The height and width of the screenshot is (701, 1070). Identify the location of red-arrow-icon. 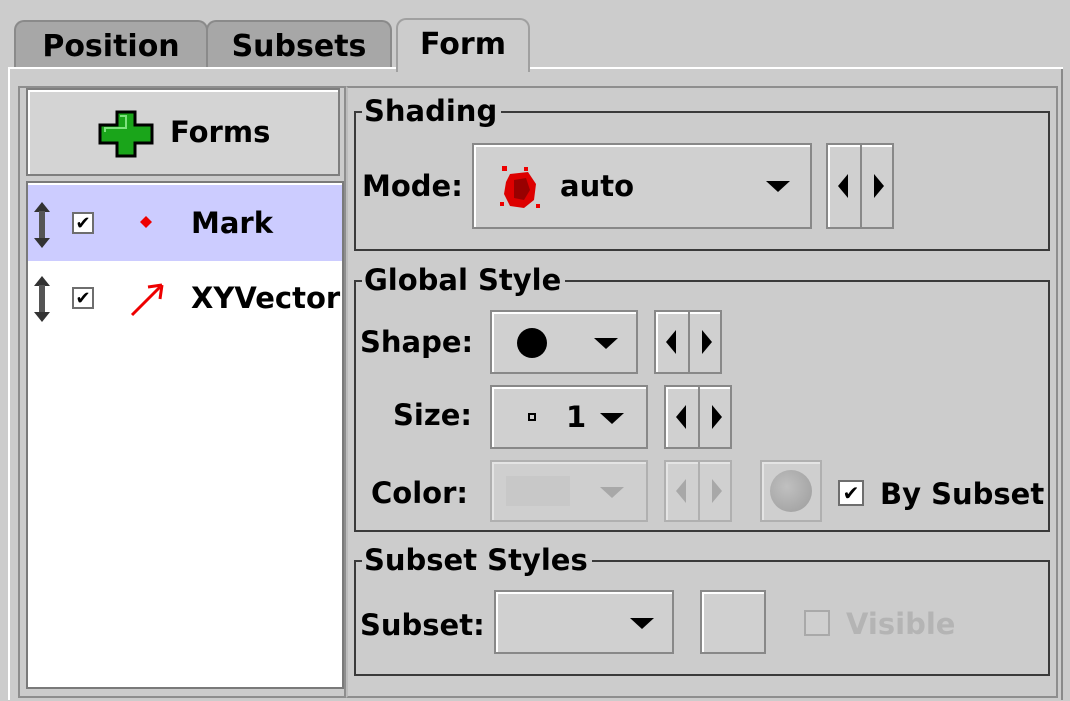
(147, 300).